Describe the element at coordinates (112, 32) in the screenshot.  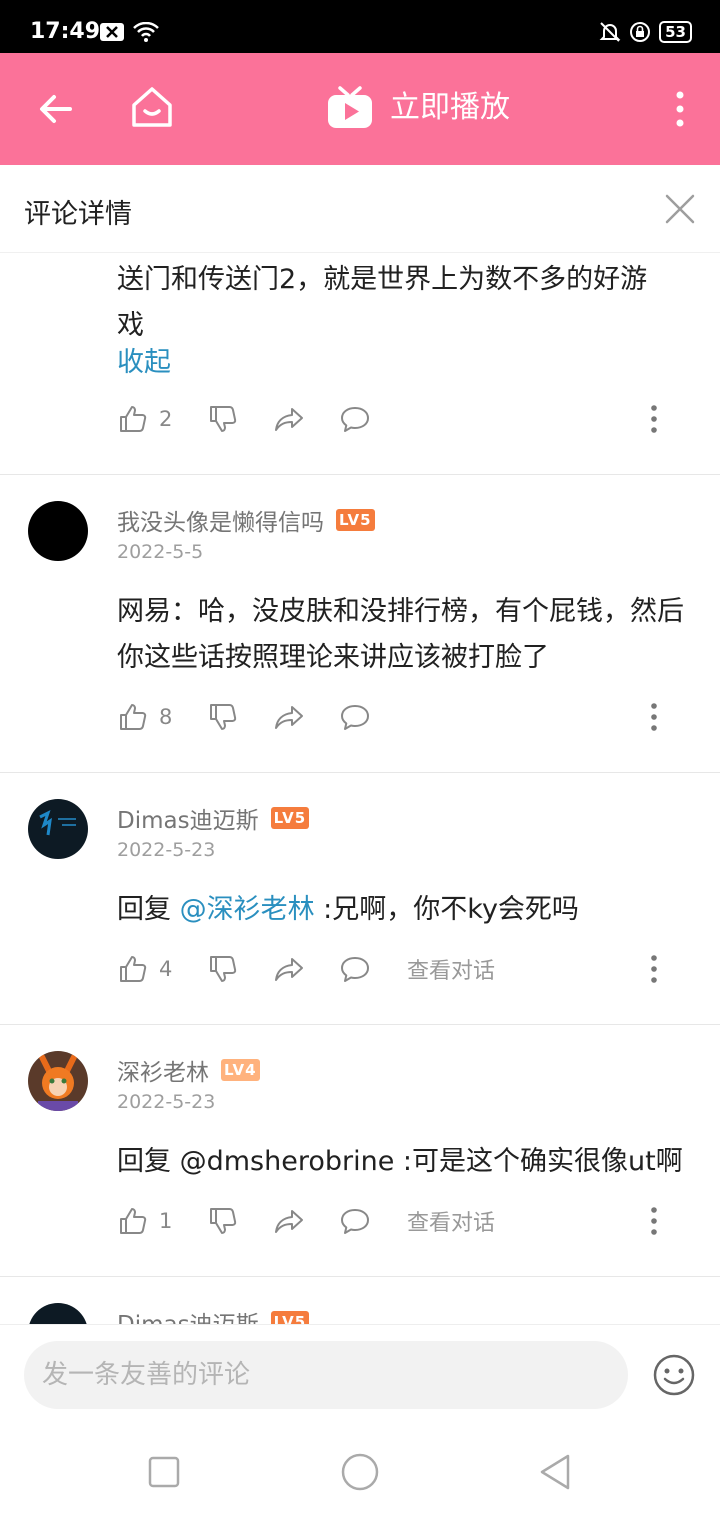
I see `sim-off-icon` at that location.